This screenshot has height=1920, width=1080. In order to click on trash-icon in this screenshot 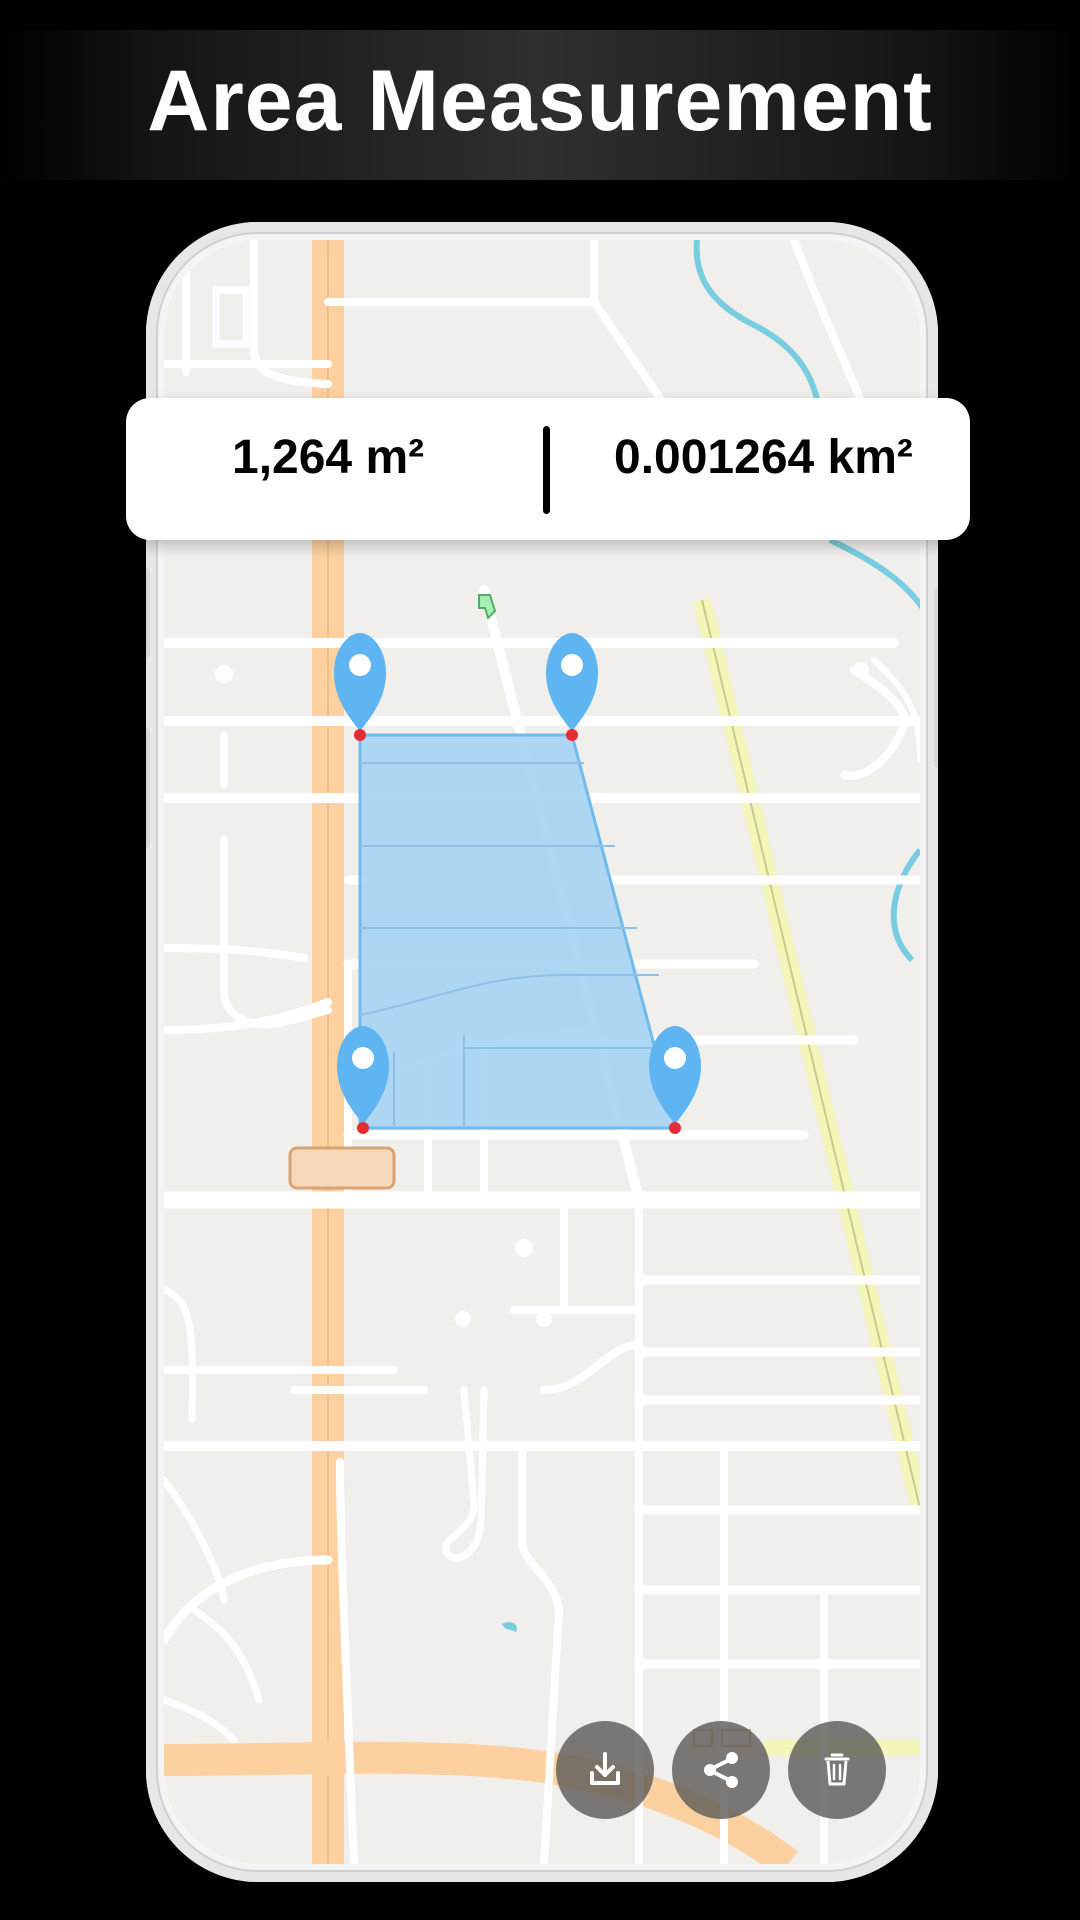, I will do `click(837, 1769)`.